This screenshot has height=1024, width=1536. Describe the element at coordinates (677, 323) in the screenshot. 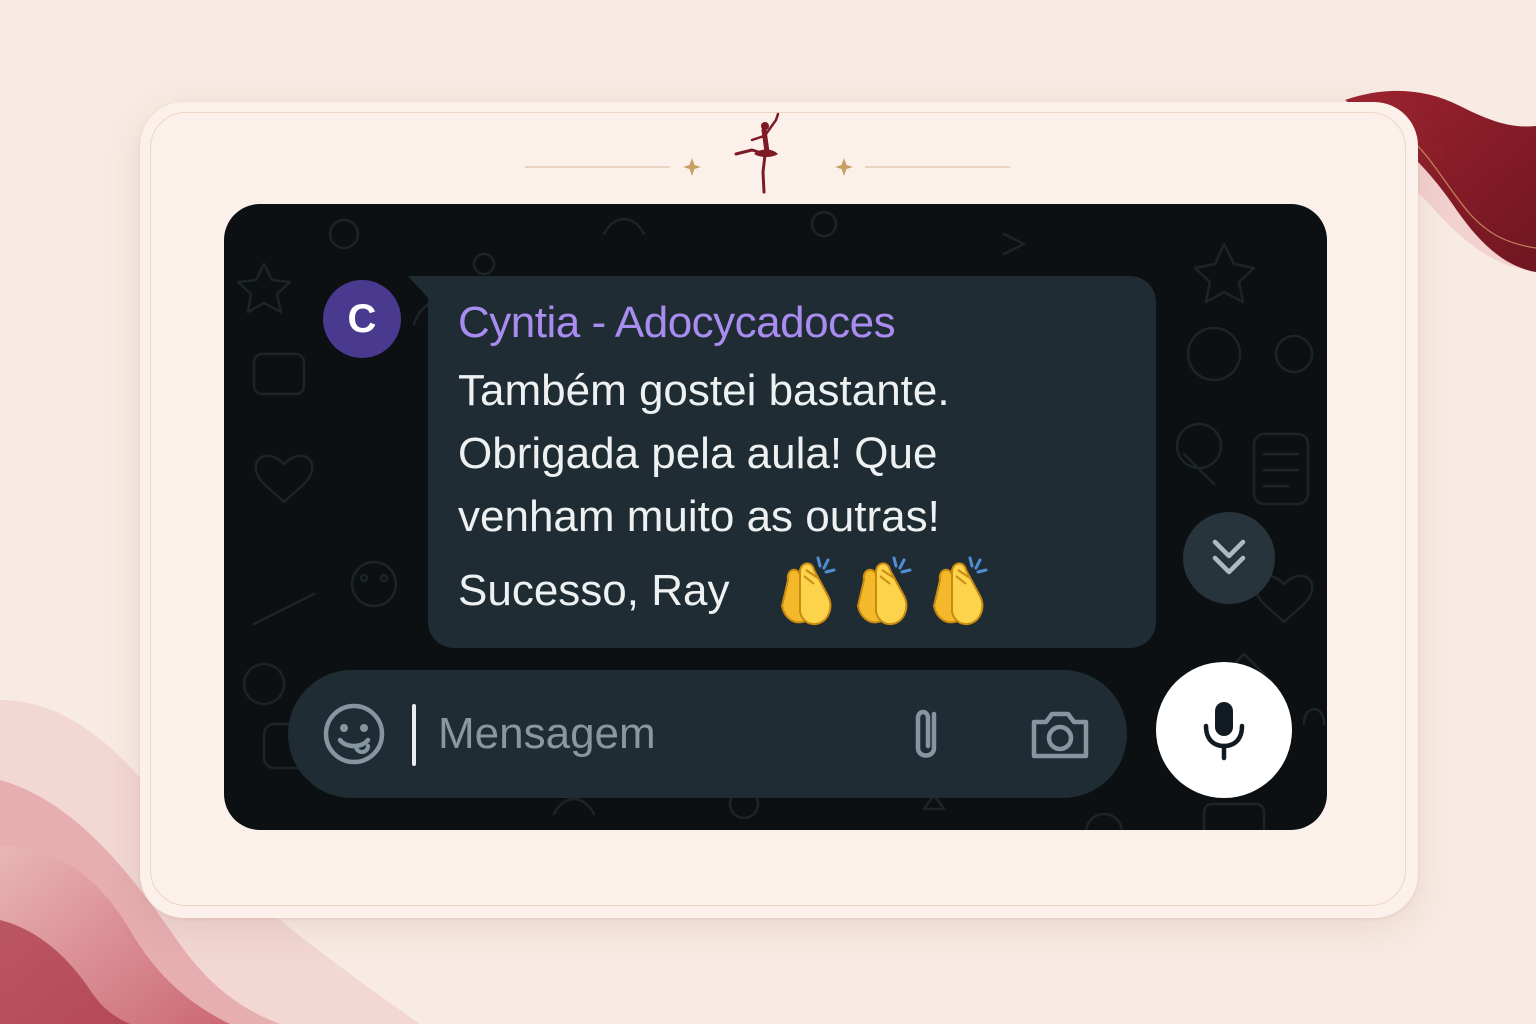

I see `sender-name: Cyntia - Adocycadoces` at that location.